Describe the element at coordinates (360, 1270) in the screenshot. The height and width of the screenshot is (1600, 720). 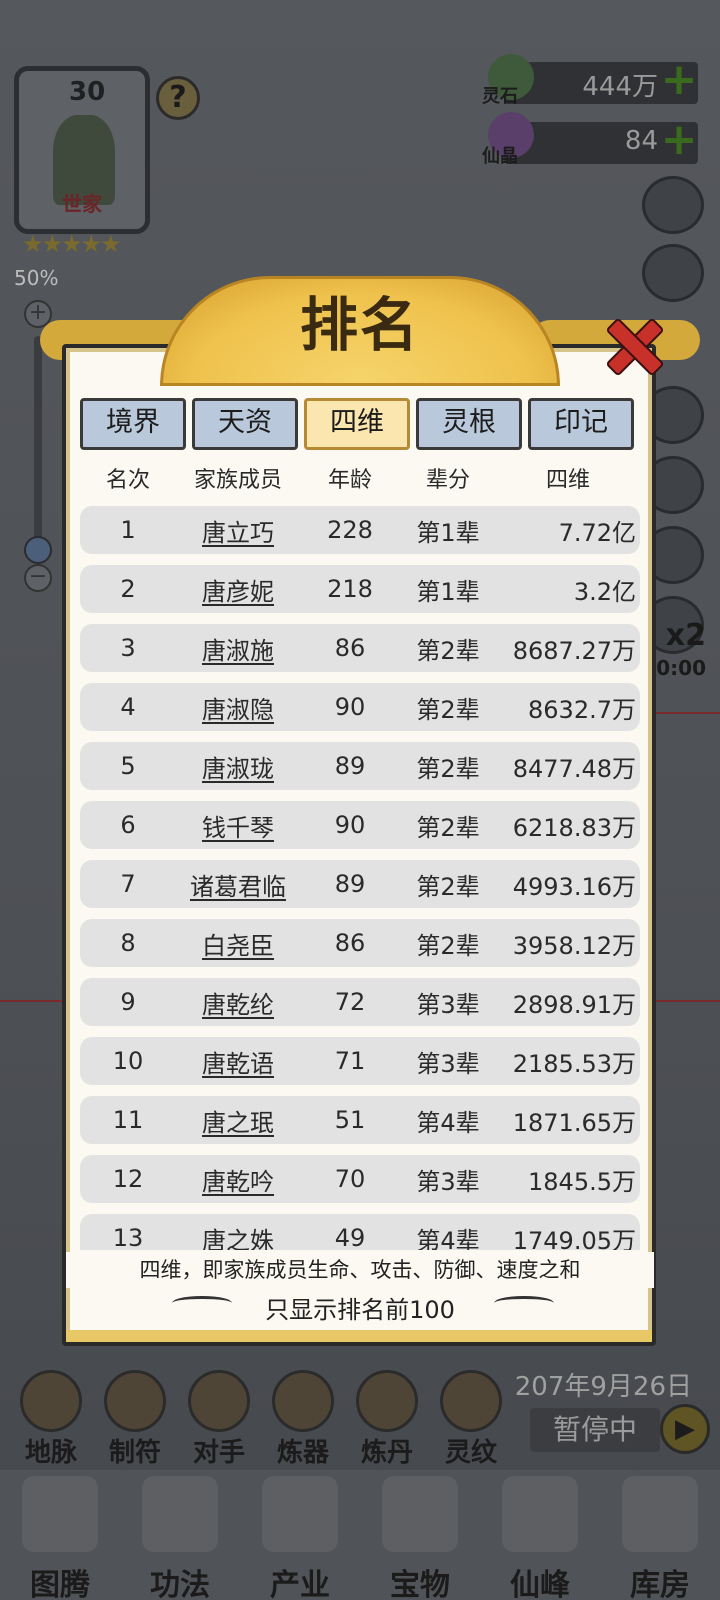
I see `stat-explanation: 四维，即家族成员生命、攻击、防御、速度之和` at that location.